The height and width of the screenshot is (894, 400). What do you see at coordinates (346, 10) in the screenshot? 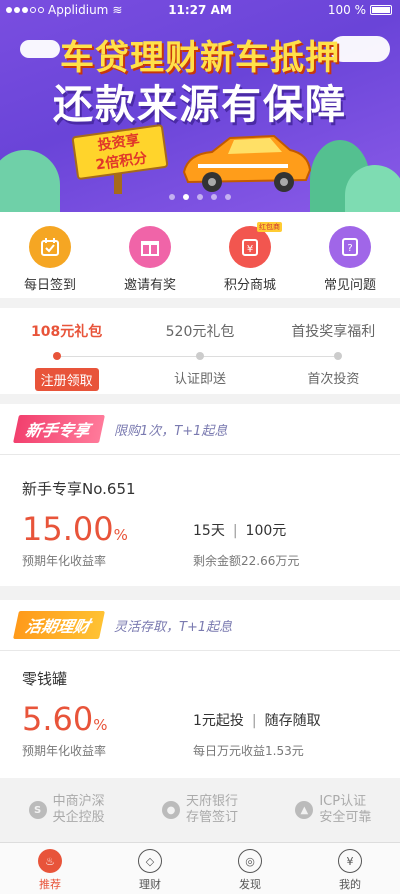
I see `battery-percent: 100 %` at bounding box center [346, 10].